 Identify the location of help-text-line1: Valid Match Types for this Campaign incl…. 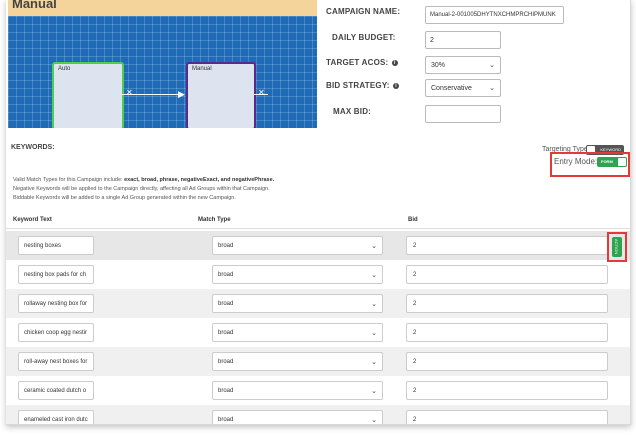
(143, 180).